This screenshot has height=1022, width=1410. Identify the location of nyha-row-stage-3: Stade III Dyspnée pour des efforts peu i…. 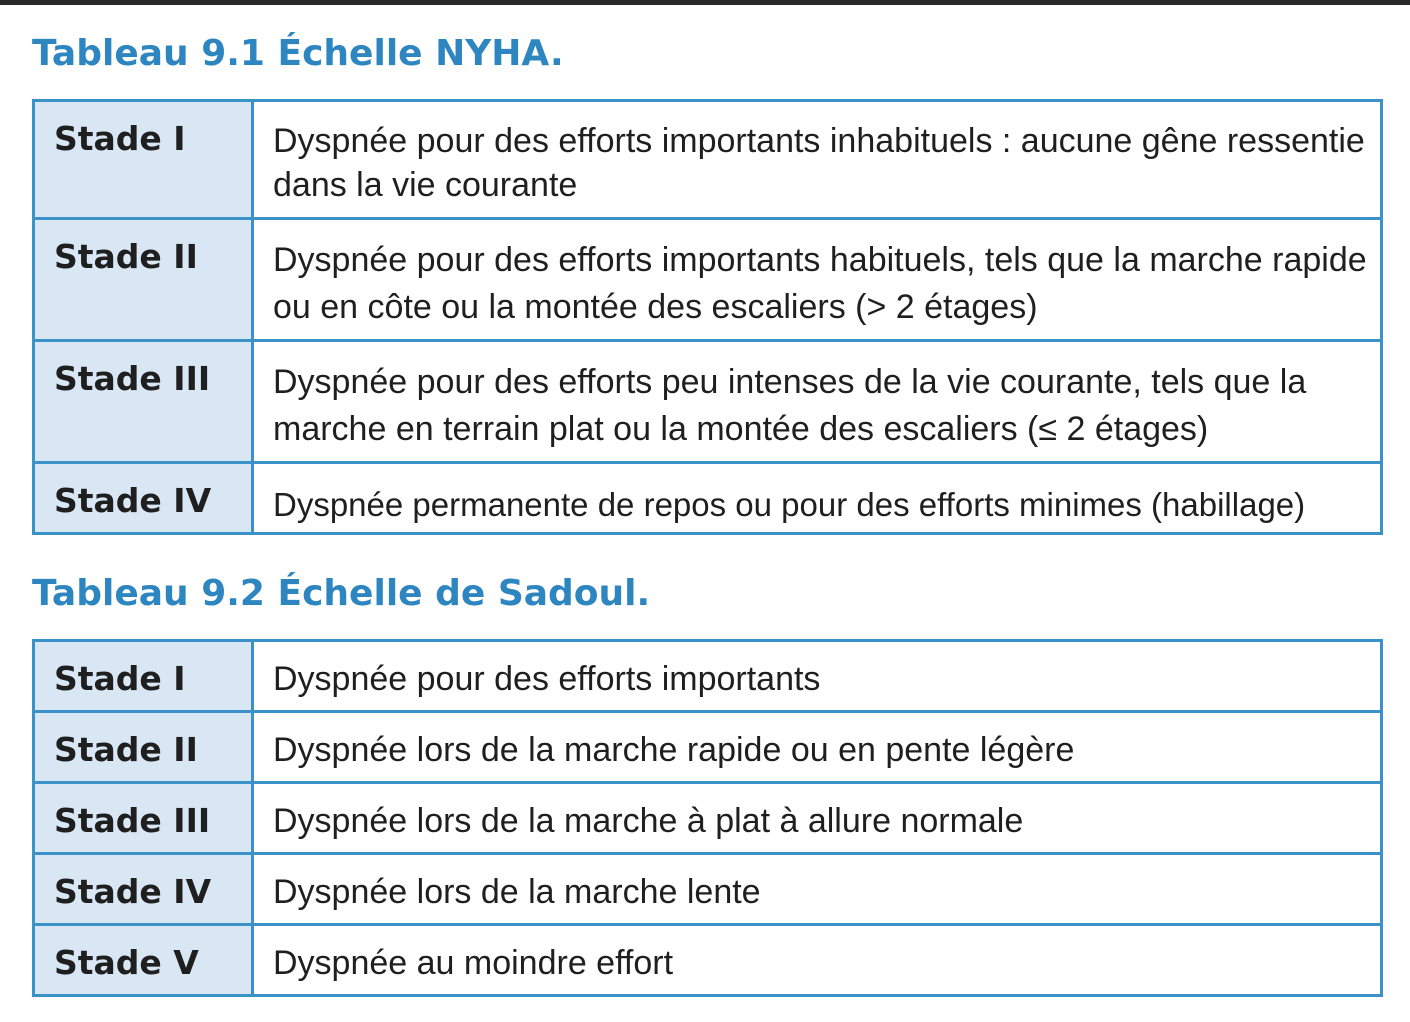
(707, 401).